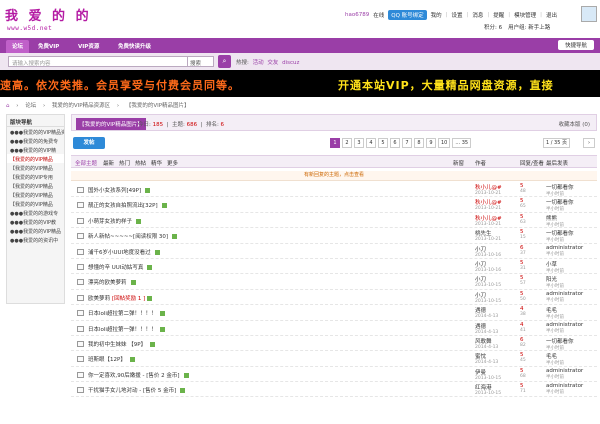  I want to click on table-row: 想懂的辛 UUI动姑写真 小刀 2013-10-16 5 31 小草 半小时前, so click(334, 267).